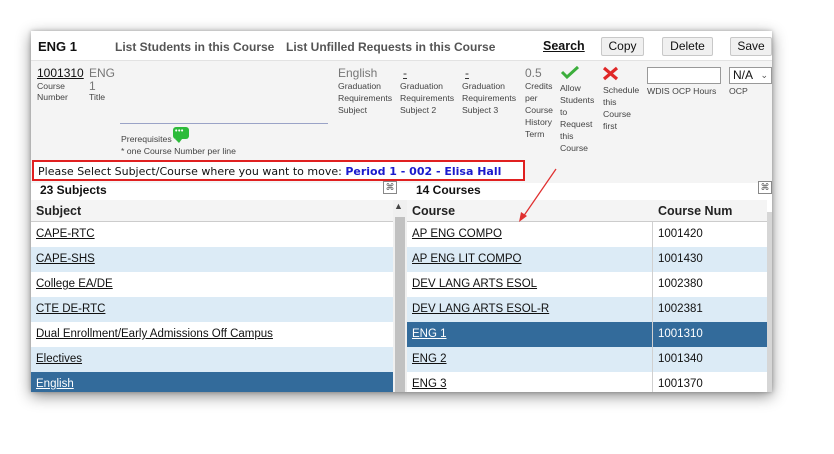  I want to click on prereq-chat-icon: •••, so click(181, 135).